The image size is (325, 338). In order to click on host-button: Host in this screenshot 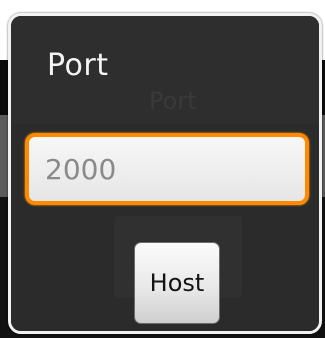, I will do `click(177, 283)`.